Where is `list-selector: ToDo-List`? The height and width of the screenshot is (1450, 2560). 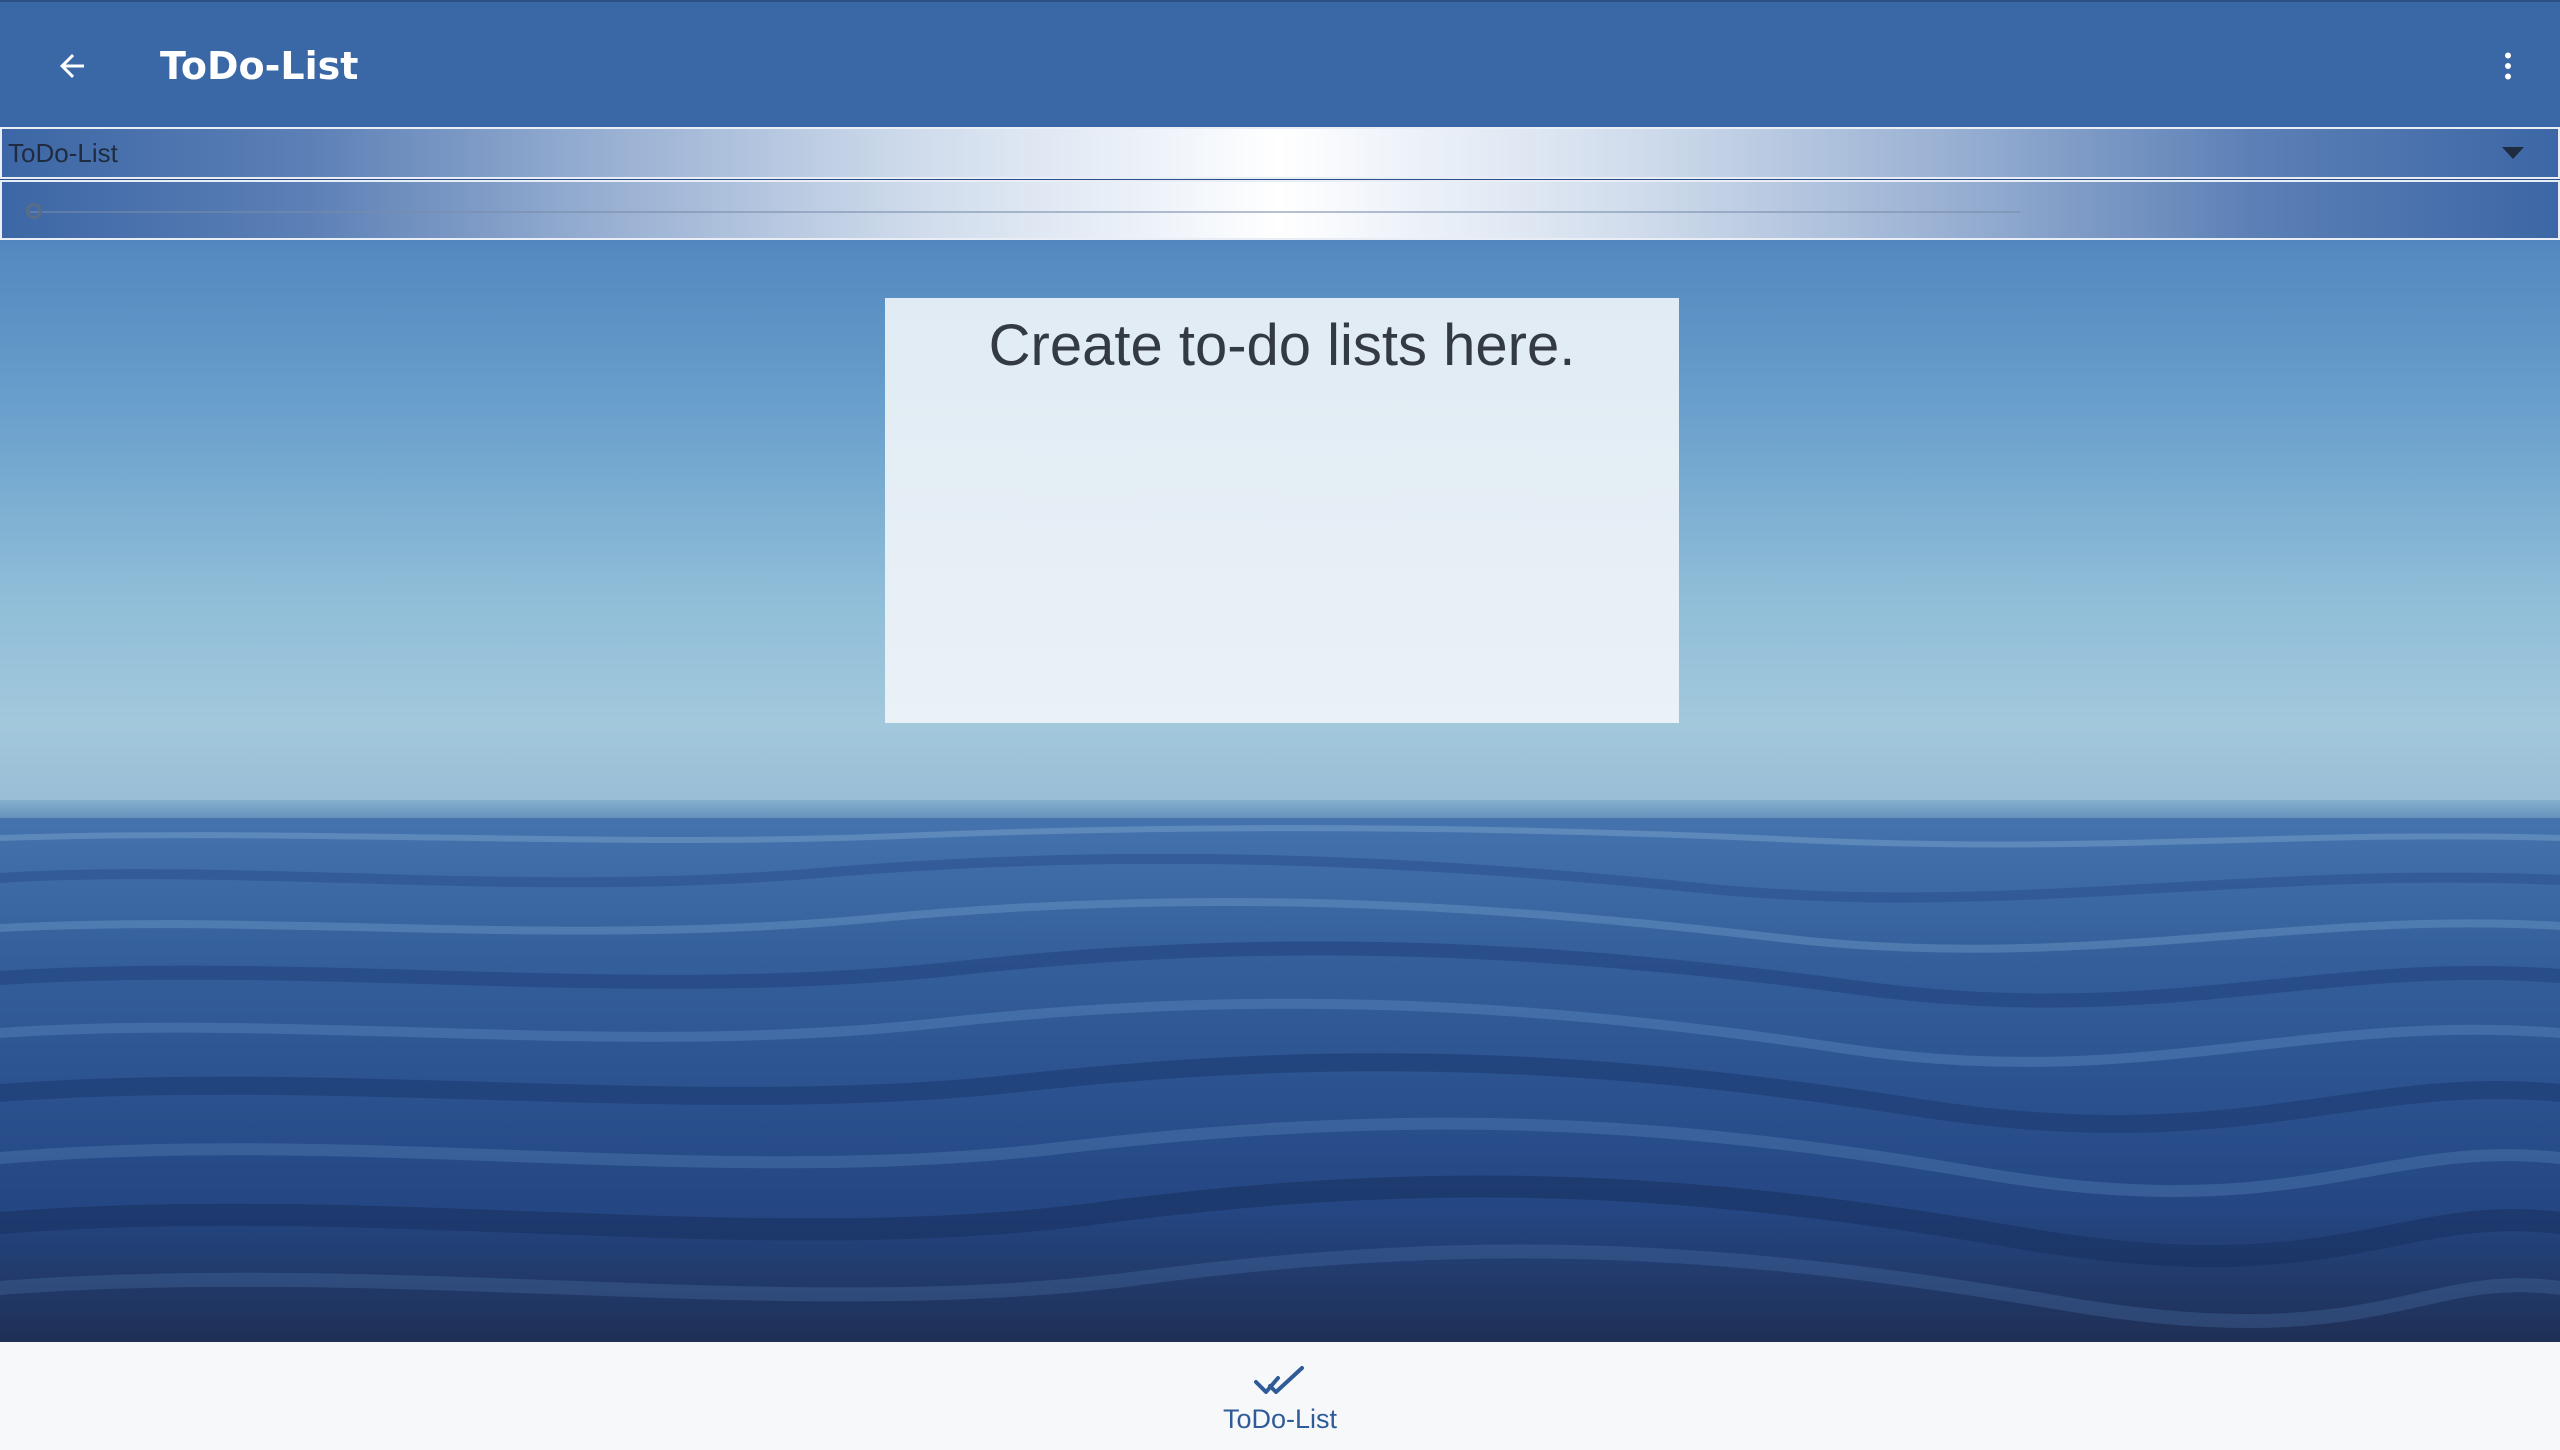 list-selector: ToDo-List is located at coordinates (1280, 153).